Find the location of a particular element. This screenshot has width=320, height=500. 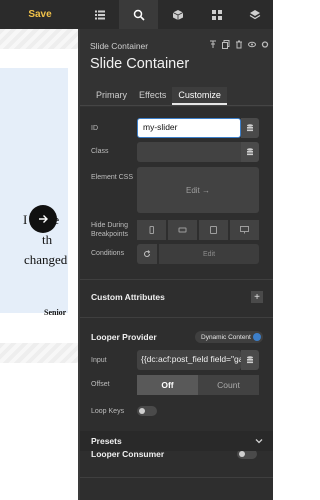

arrow-right-icon is located at coordinates (43, 219).